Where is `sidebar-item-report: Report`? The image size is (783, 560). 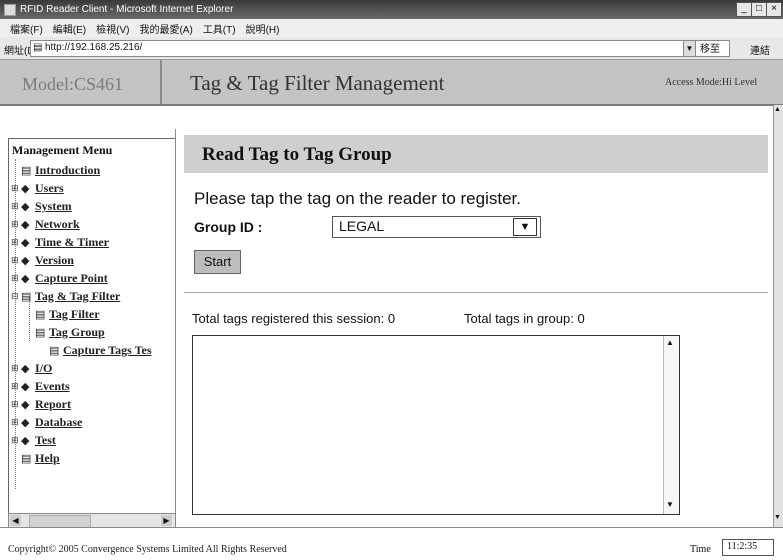 sidebar-item-report: Report is located at coordinates (53, 404).